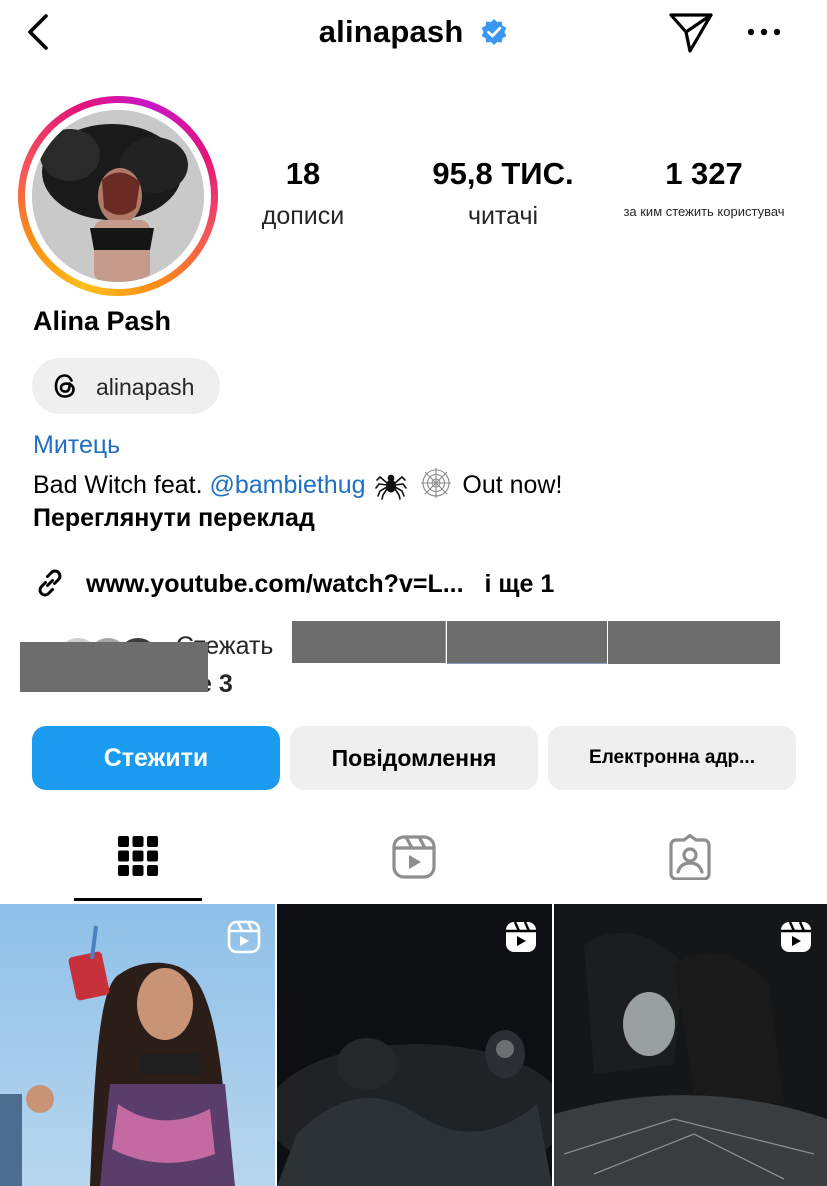 This screenshot has width=827, height=1186. Describe the element at coordinates (503, 173) in the screenshot. I see `stat-followers-value: 95,8 ТИС.` at that location.